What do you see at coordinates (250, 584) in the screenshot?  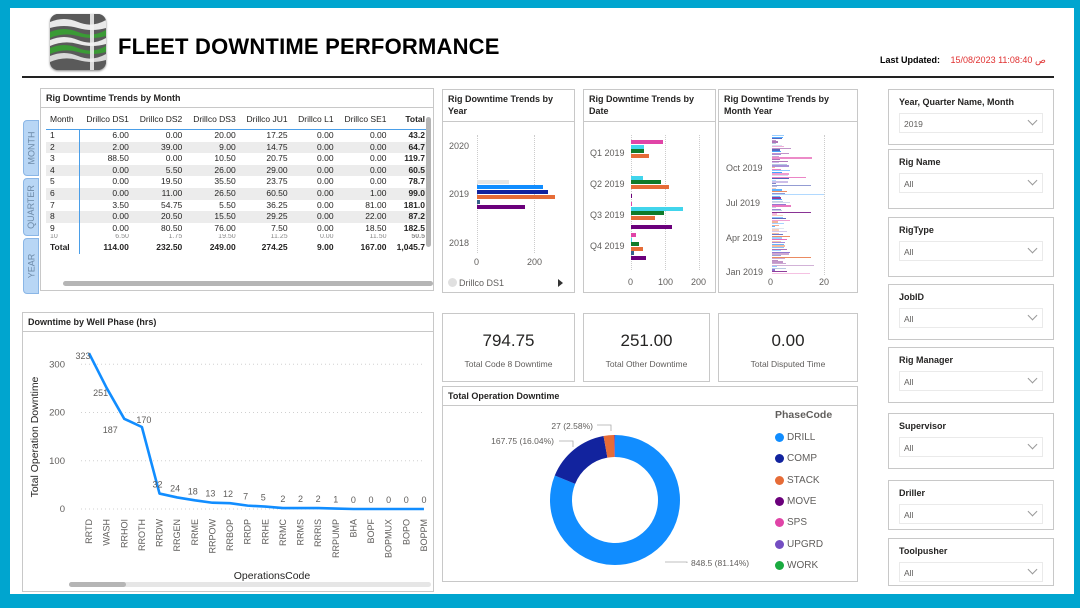 I see `line-chart-scroll-track` at bounding box center [250, 584].